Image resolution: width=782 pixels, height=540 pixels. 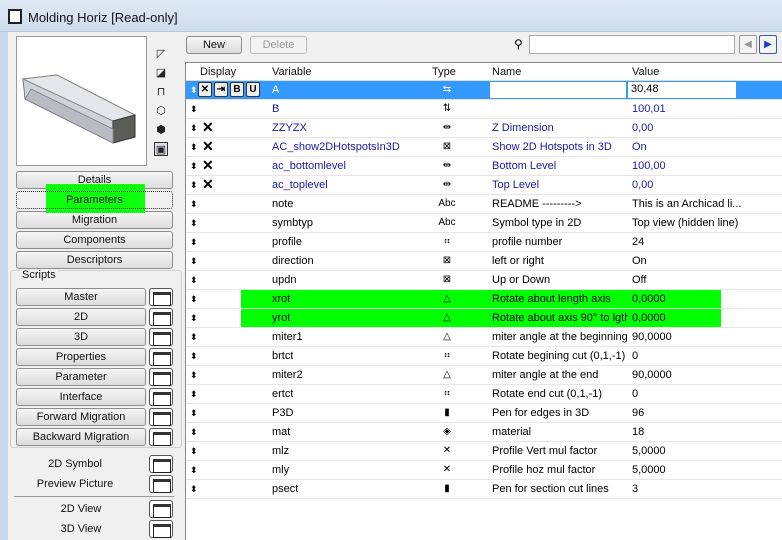 I want to click on open-window-properties-button, so click(x=161, y=357).